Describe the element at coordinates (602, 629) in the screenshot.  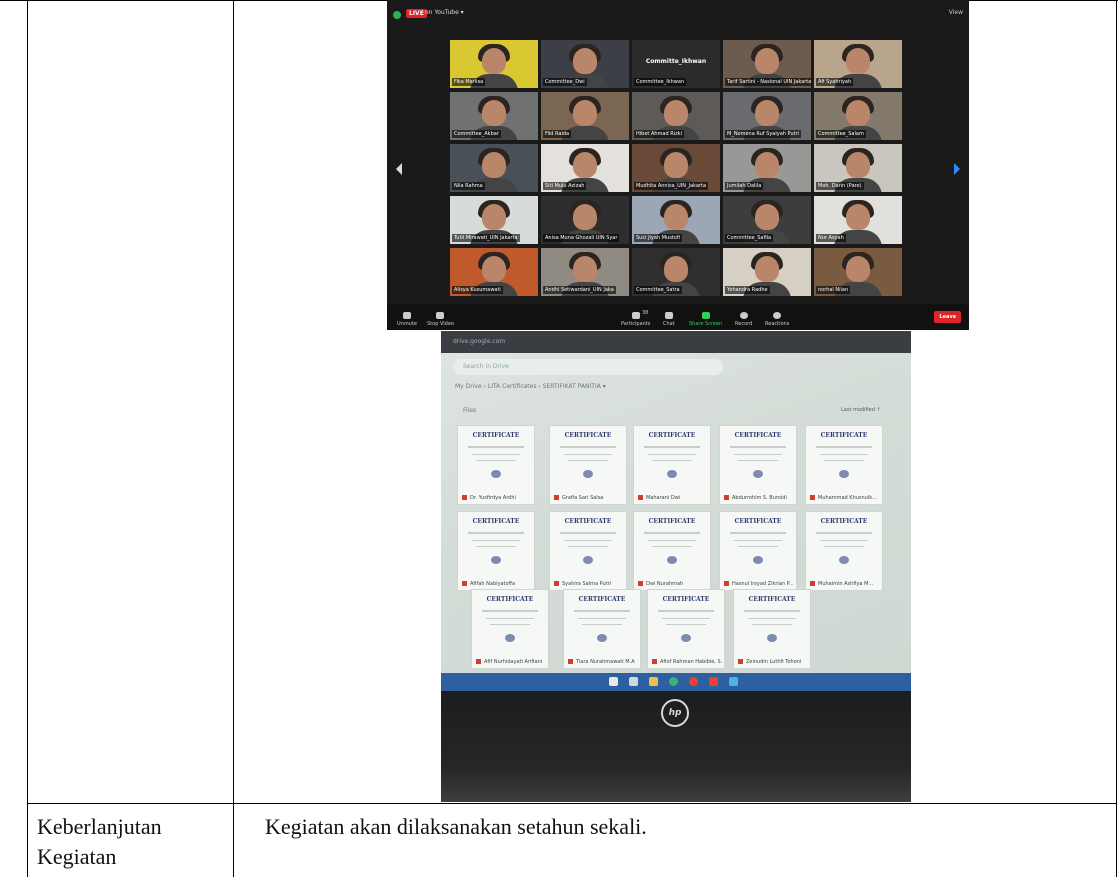
I see `certificate-file: CERTIFICATE Tiara Nurahmawati M.A` at that location.